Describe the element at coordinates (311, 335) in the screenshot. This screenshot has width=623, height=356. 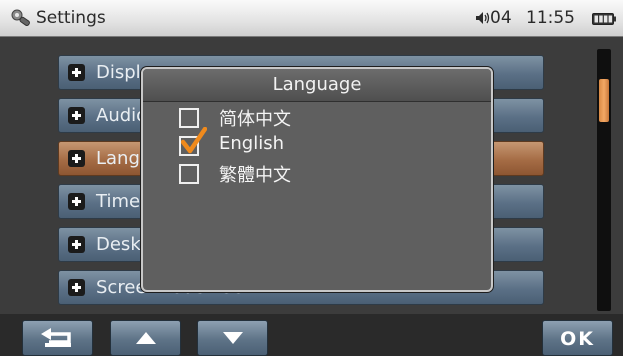
I see `bottom-toolbar: OK` at that location.